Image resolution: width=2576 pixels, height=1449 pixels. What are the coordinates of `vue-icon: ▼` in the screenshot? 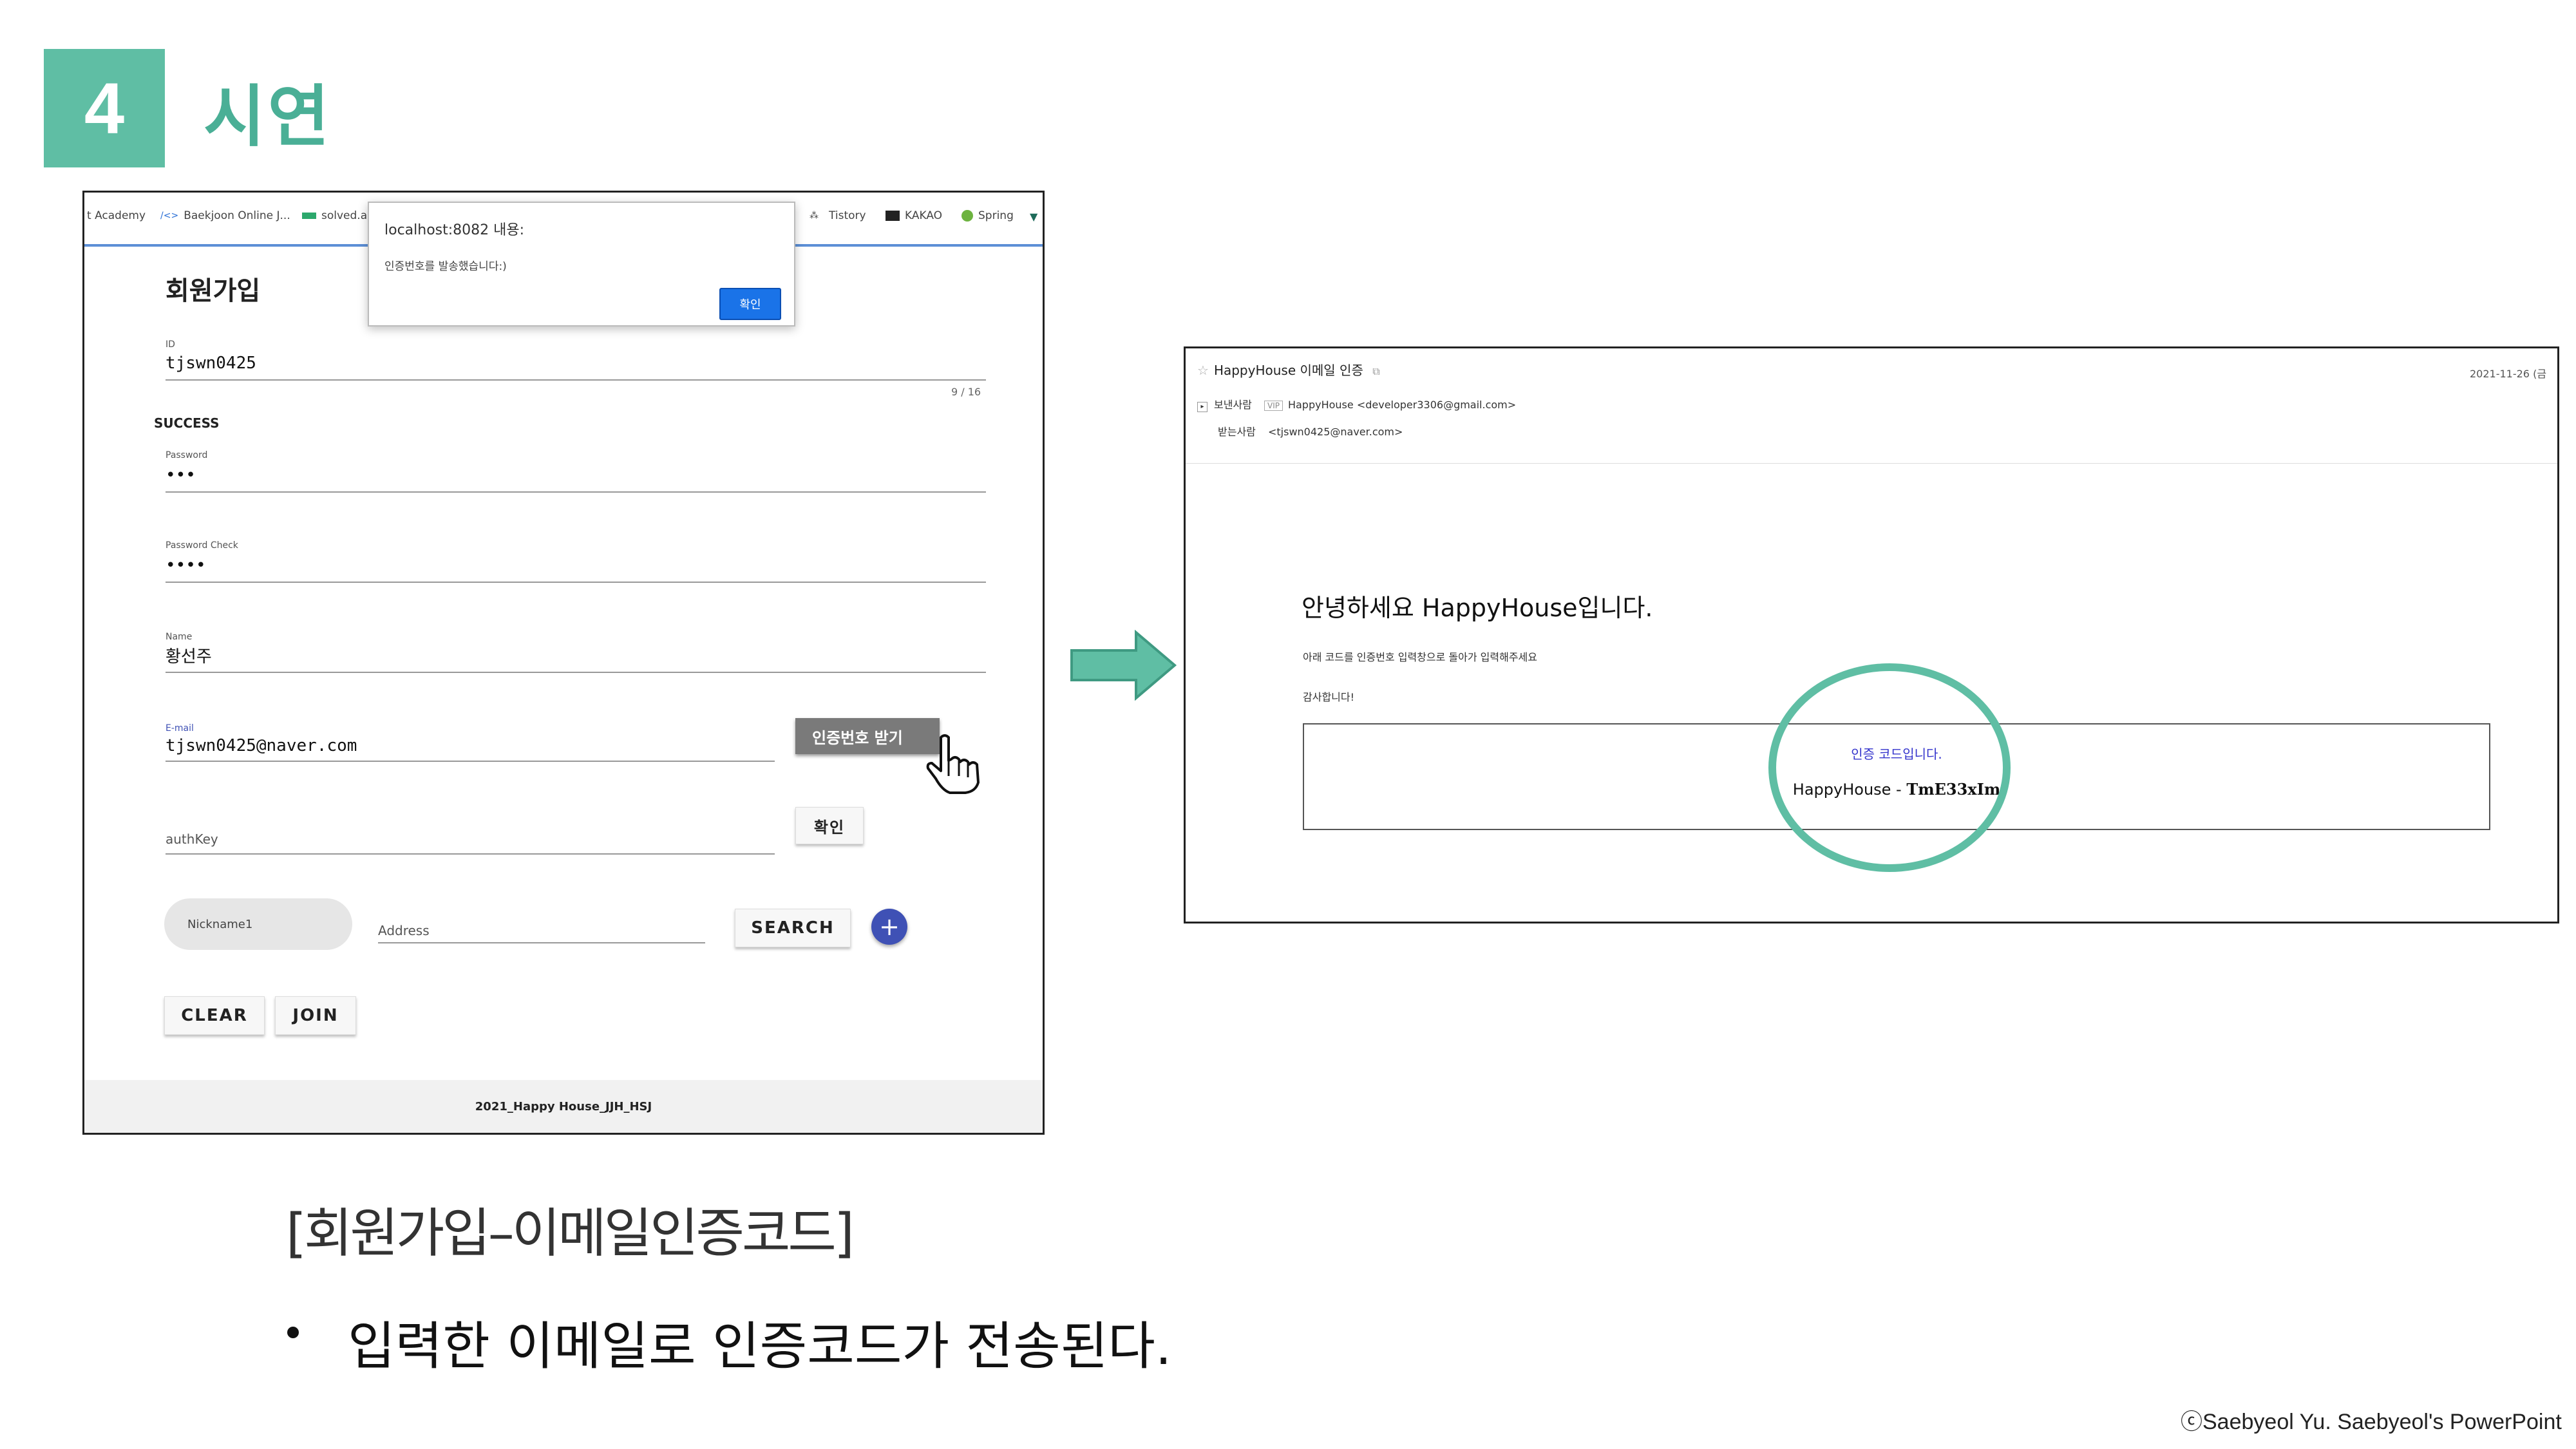 It's located at (1036, 216).